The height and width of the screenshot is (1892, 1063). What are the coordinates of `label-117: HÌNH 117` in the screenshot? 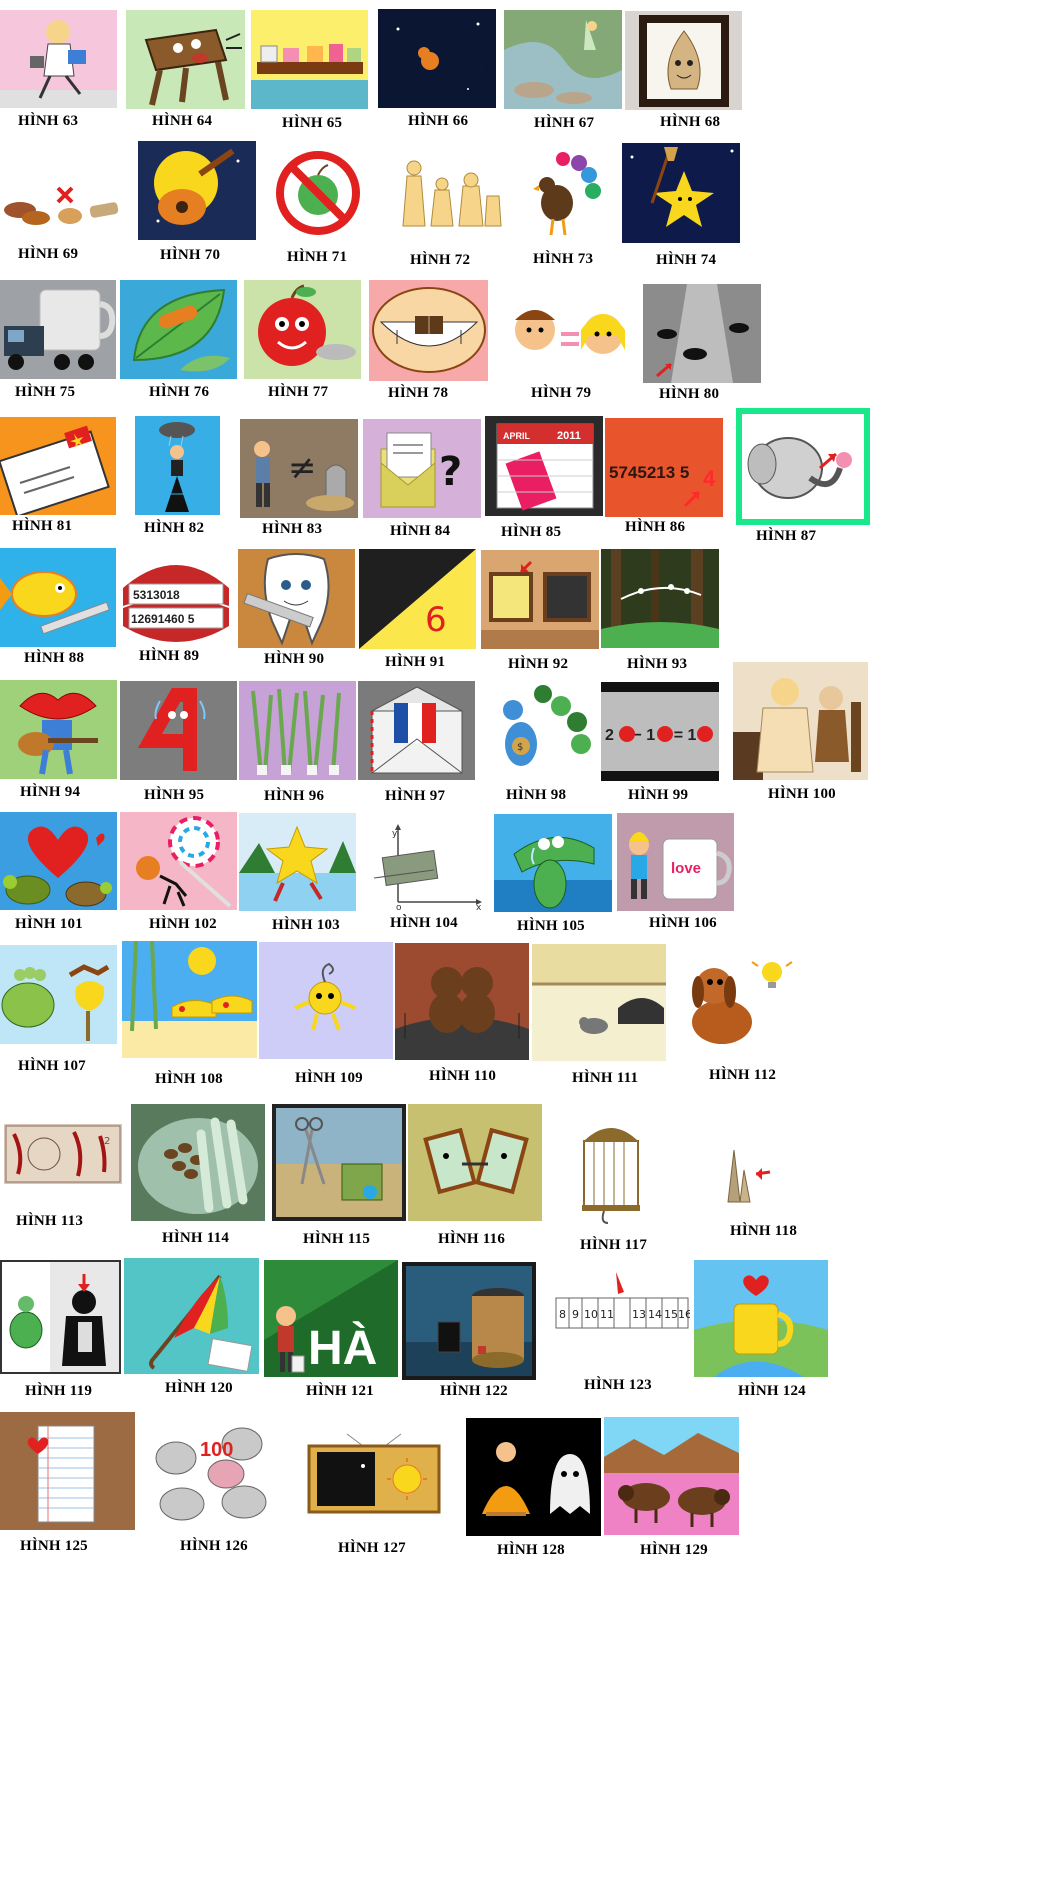 It's located at (614, 1245).